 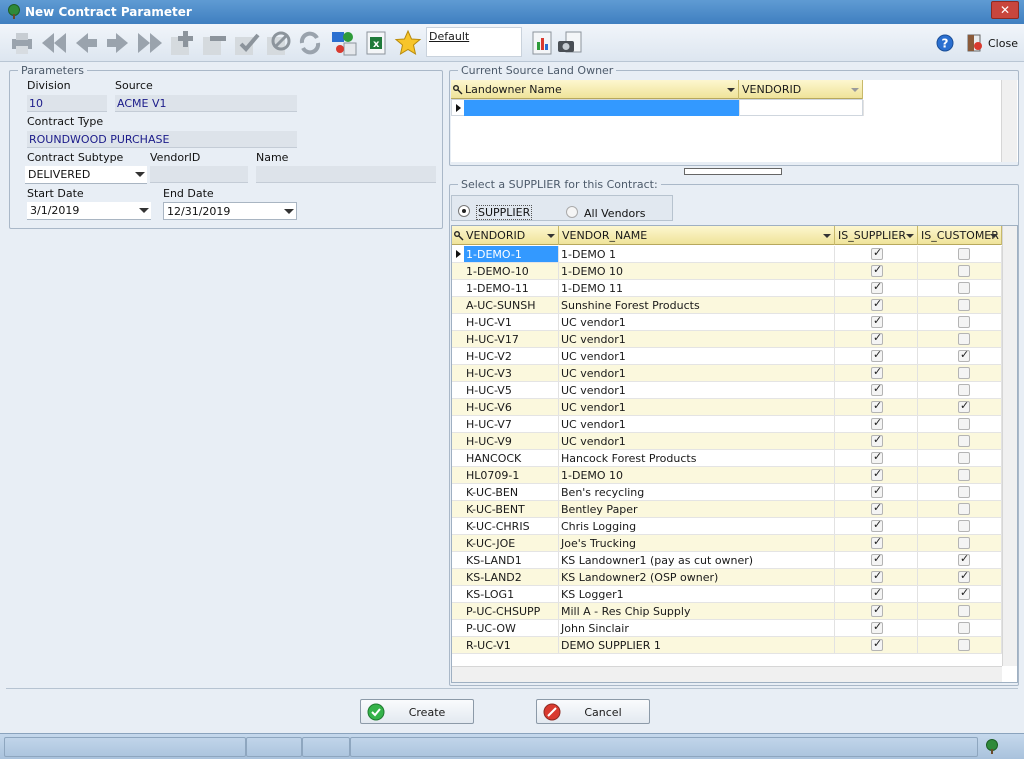 What do you see at coordinates (511, 373) in the screenshot?
I see `vendorid-cell: H-UC-V3` at bounding box center [511, 373].